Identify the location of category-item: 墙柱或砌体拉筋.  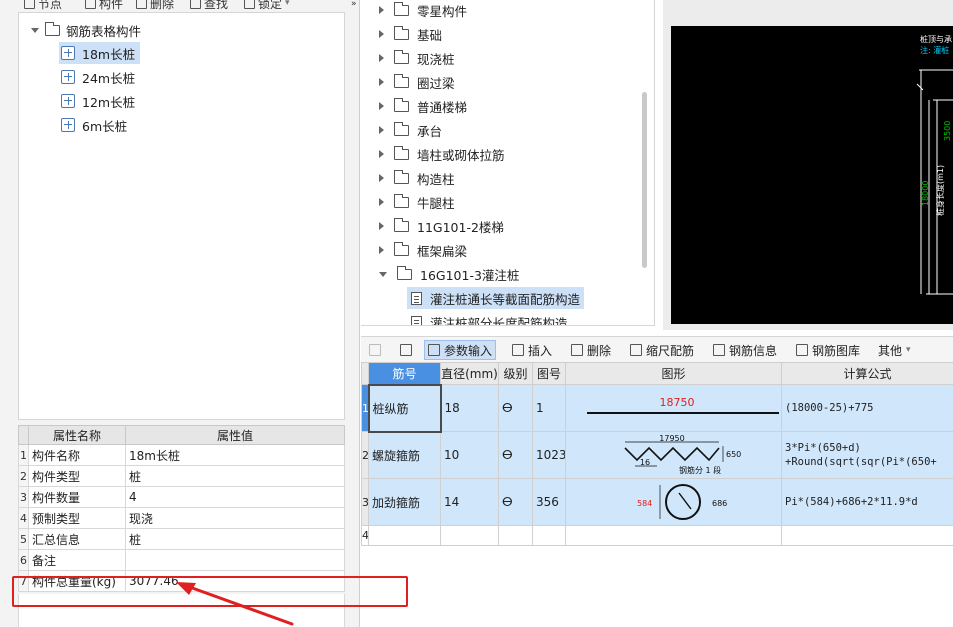
(442, 154).